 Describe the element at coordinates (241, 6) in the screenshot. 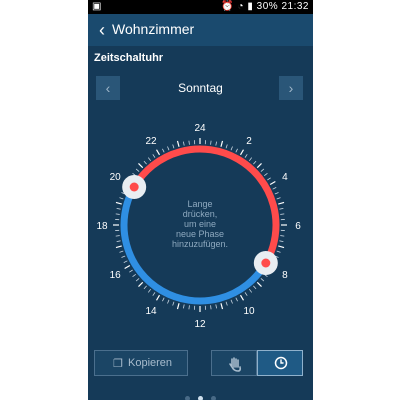

I see `wifi-icon: ◔` at that location.